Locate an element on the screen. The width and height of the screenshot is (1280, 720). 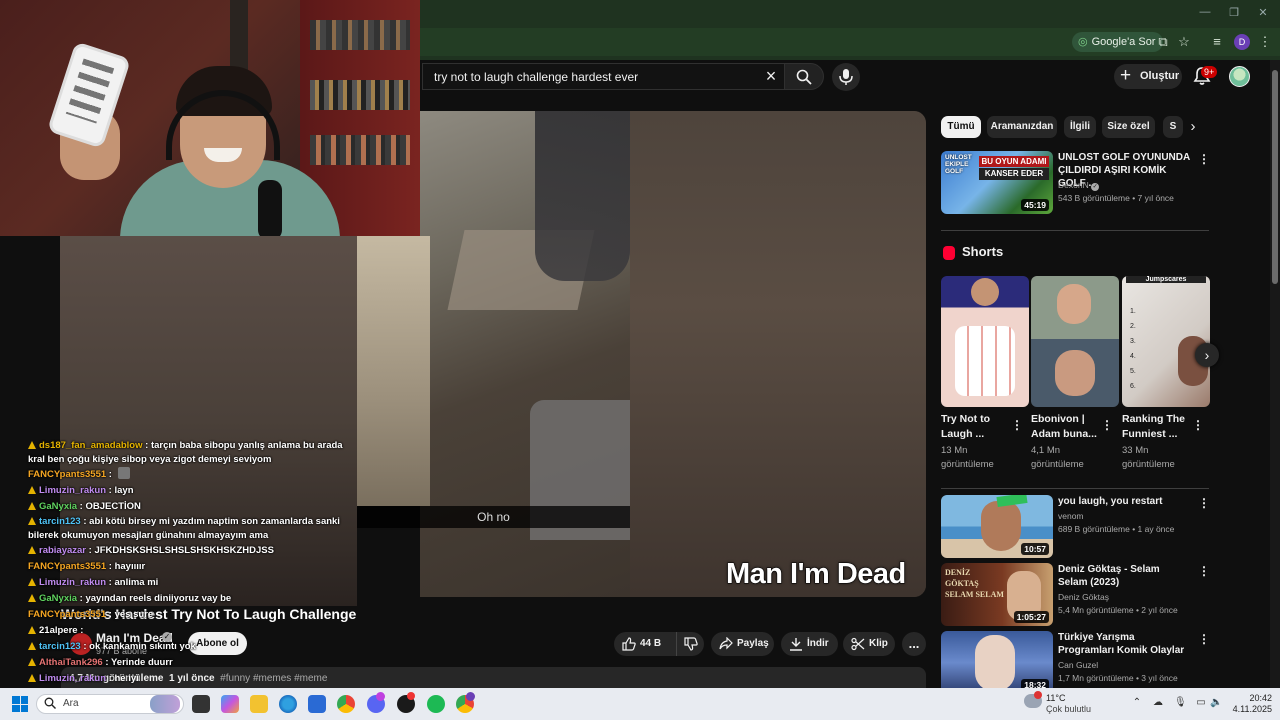
bookmark-star-icon: ☆ is located at coordinates (1184, 42).